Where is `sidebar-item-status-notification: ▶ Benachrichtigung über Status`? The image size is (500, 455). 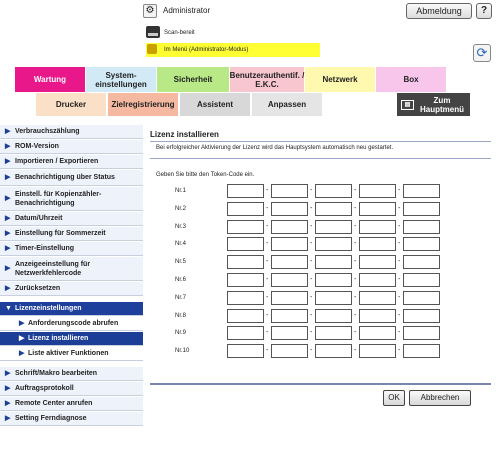
sidebar-item-status-notification: ▶ Benachrichtigung über Status is located at coordinates (71, 178).